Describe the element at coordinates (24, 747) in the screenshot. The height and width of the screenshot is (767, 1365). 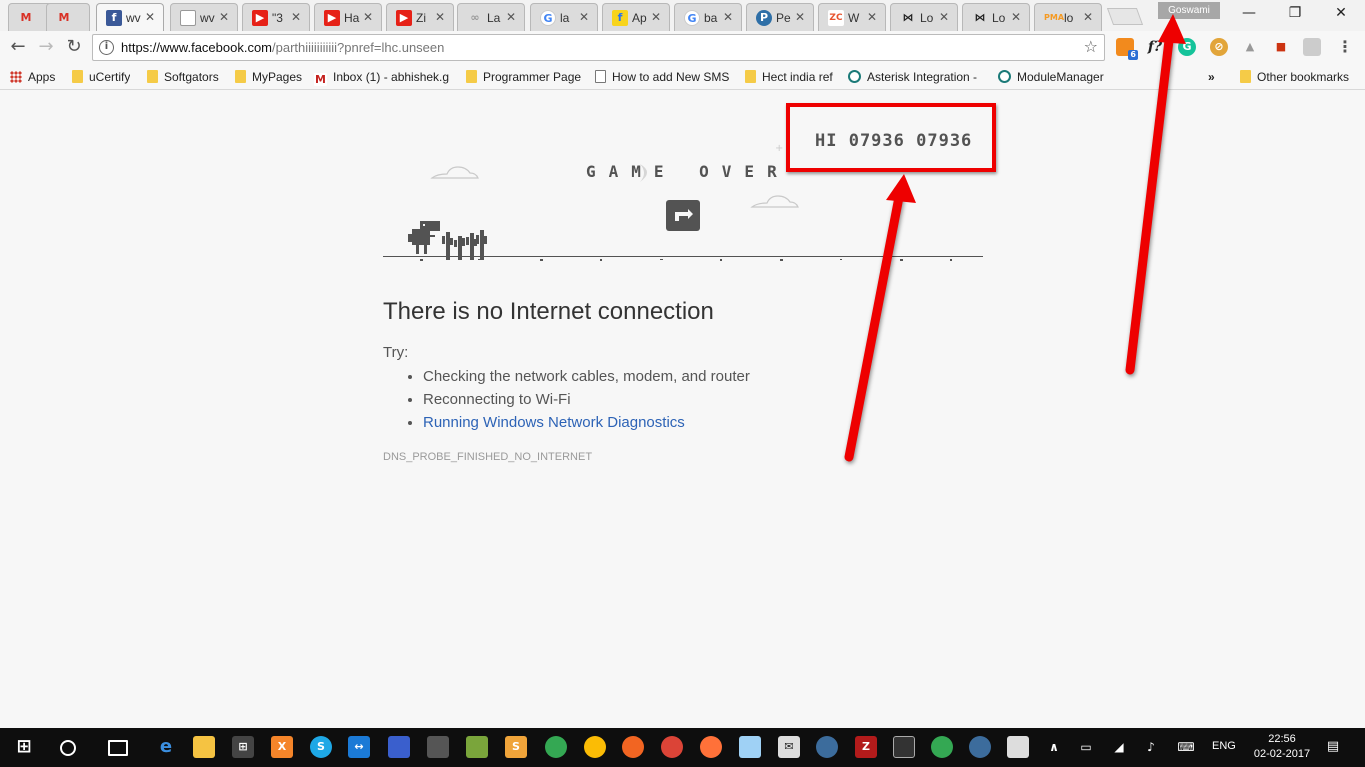
I see `windows-start-icon: ⊞` at that location.